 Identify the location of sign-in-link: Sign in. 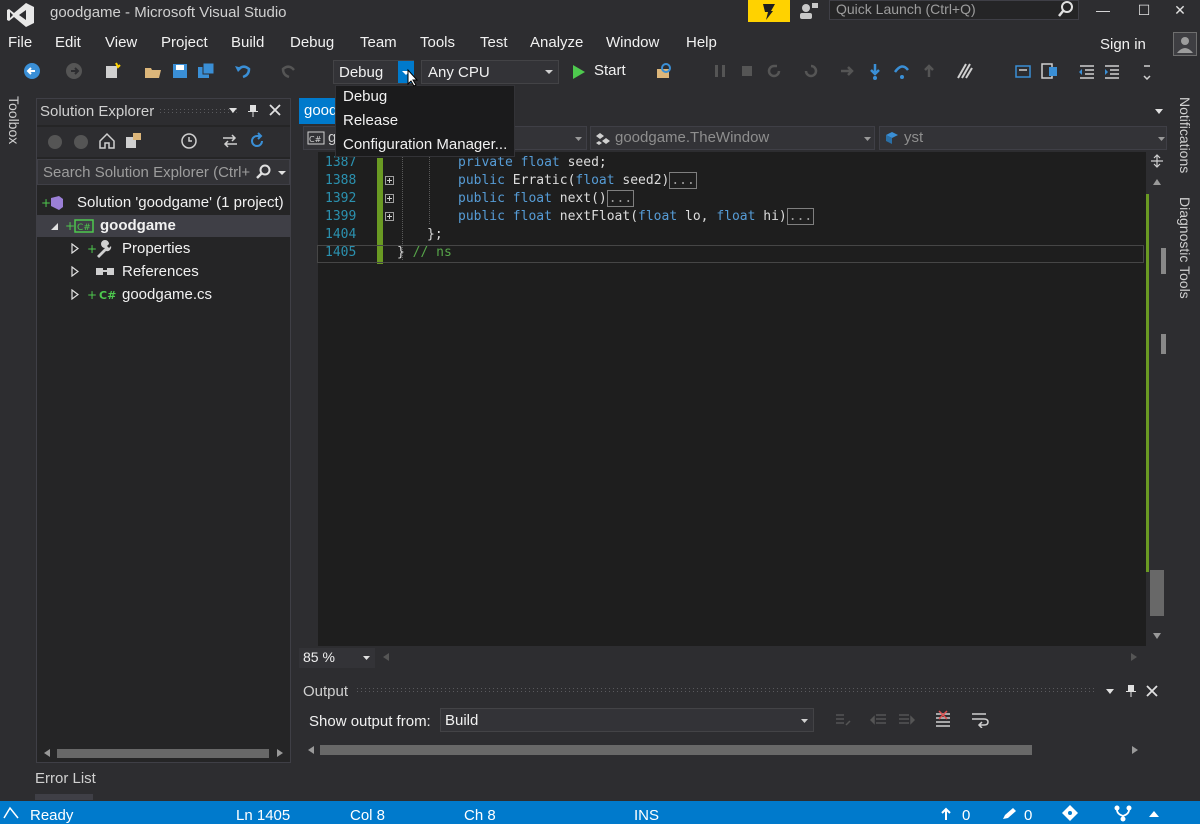
(1123, 44).